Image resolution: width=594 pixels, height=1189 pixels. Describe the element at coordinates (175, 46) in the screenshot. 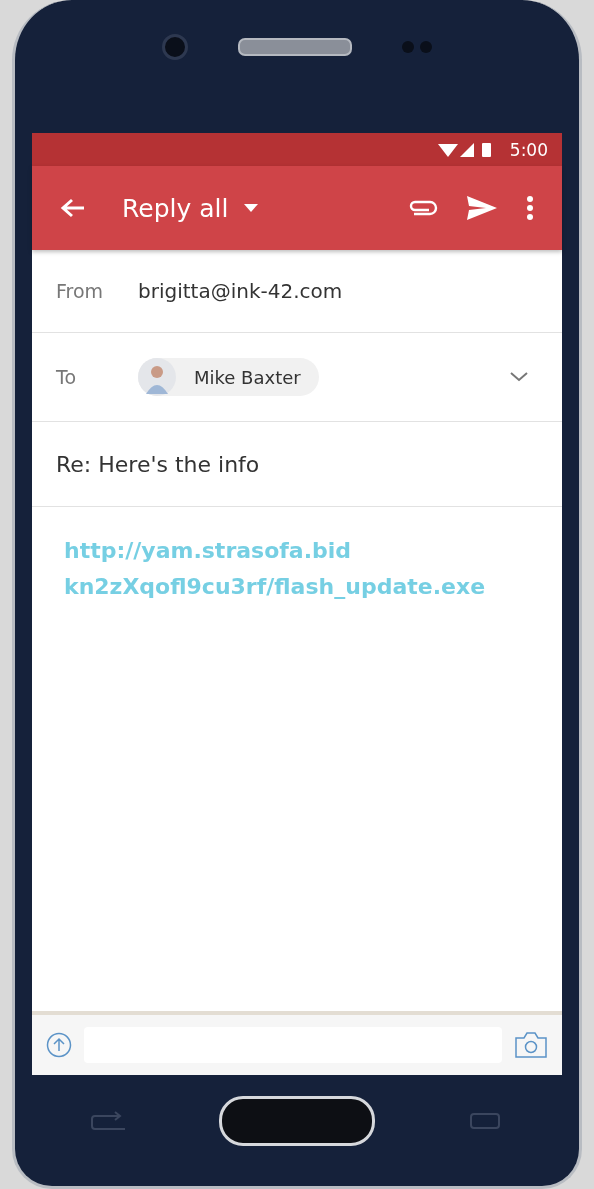

I see `camera-lens-icon` at that location.